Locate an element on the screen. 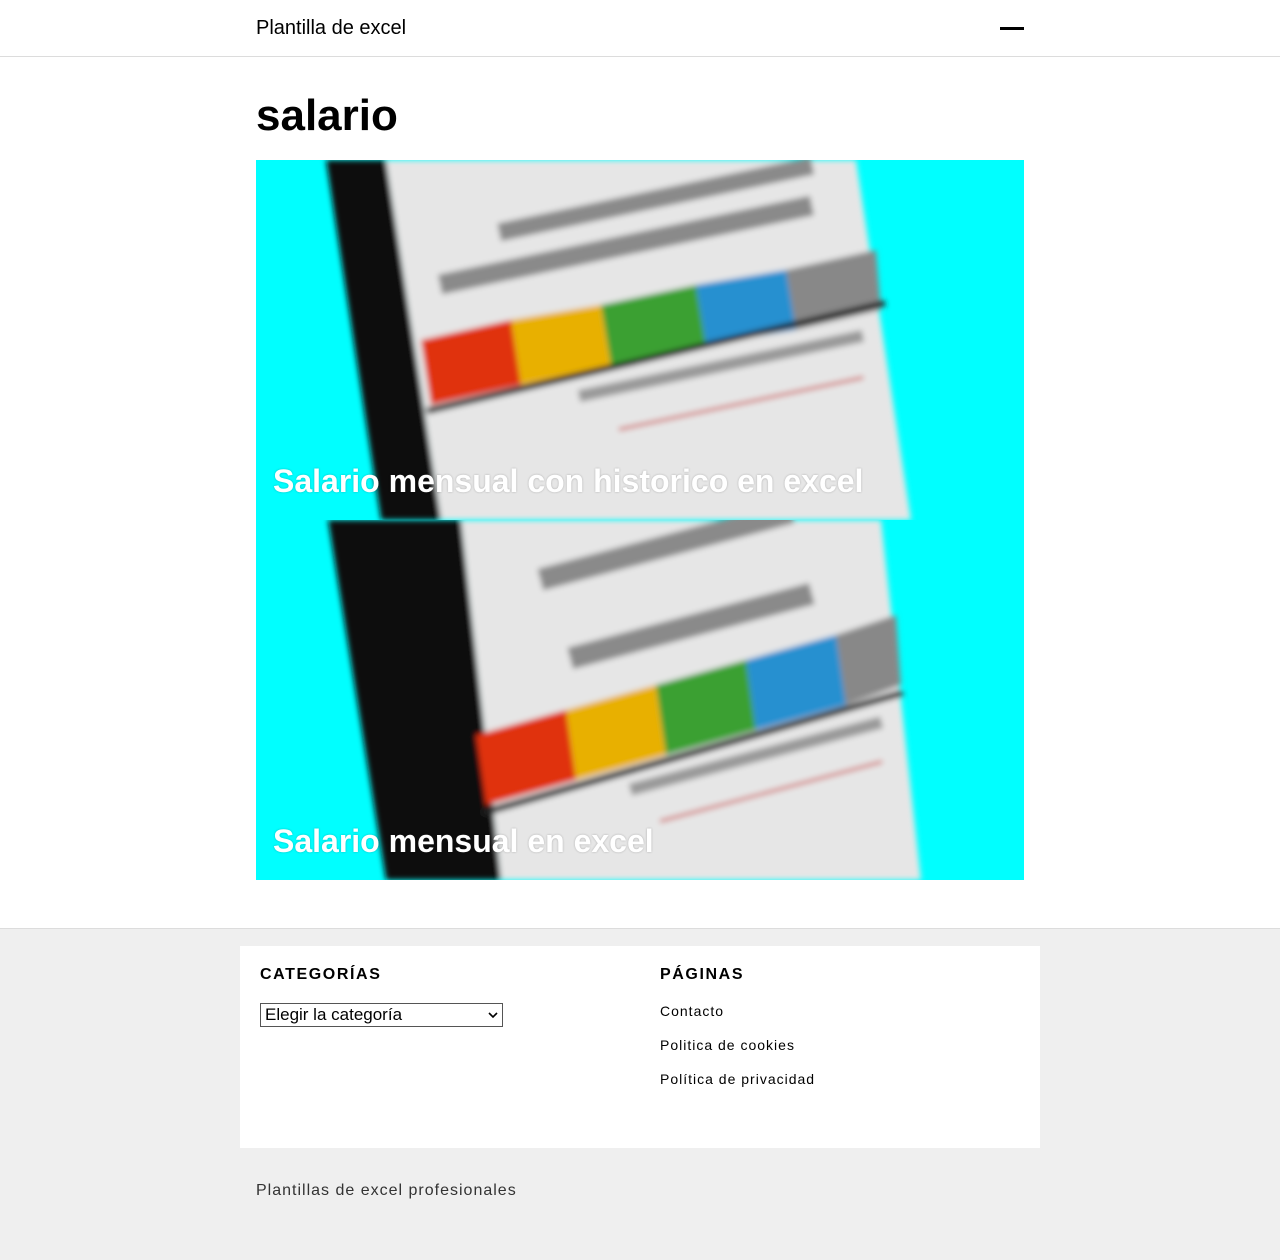  chevron-down-icon is located at coordinates (493, 1014).